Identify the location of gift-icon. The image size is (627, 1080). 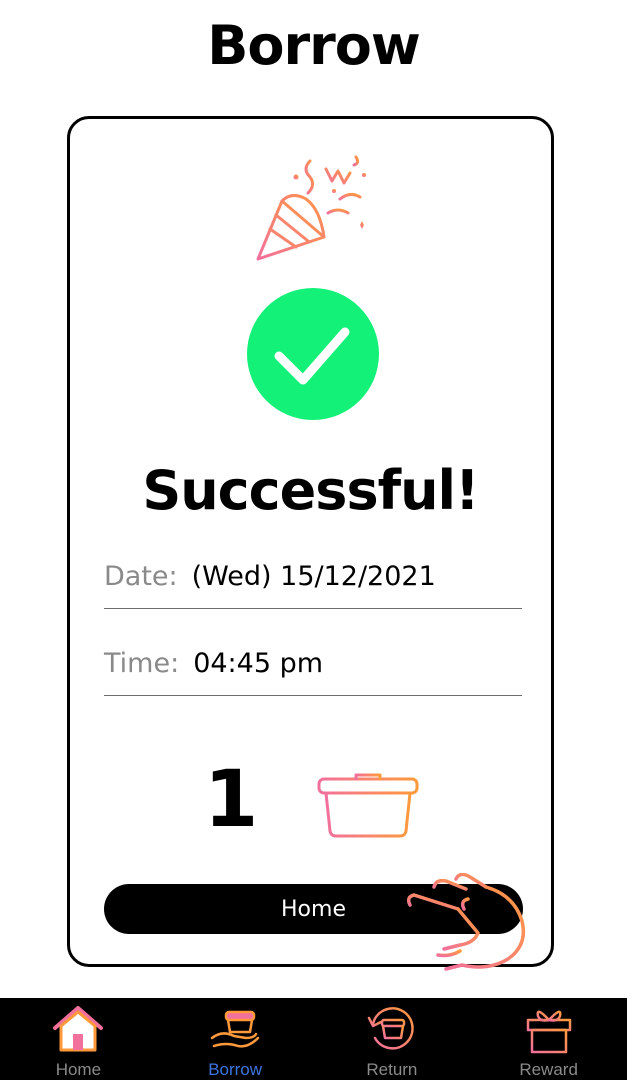
(548, 1032).